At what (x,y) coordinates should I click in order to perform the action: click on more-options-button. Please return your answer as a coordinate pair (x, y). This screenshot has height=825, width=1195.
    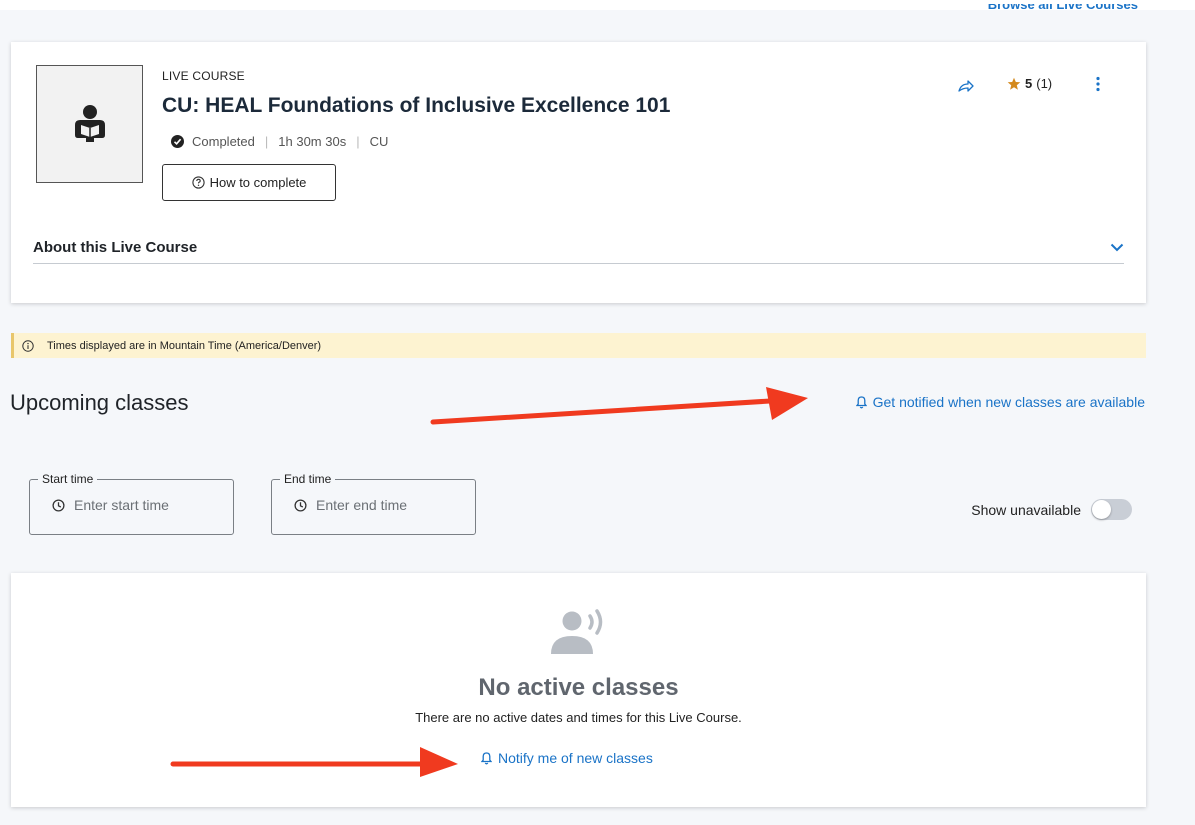
    Looking at the image, I should click on (1098, 86).